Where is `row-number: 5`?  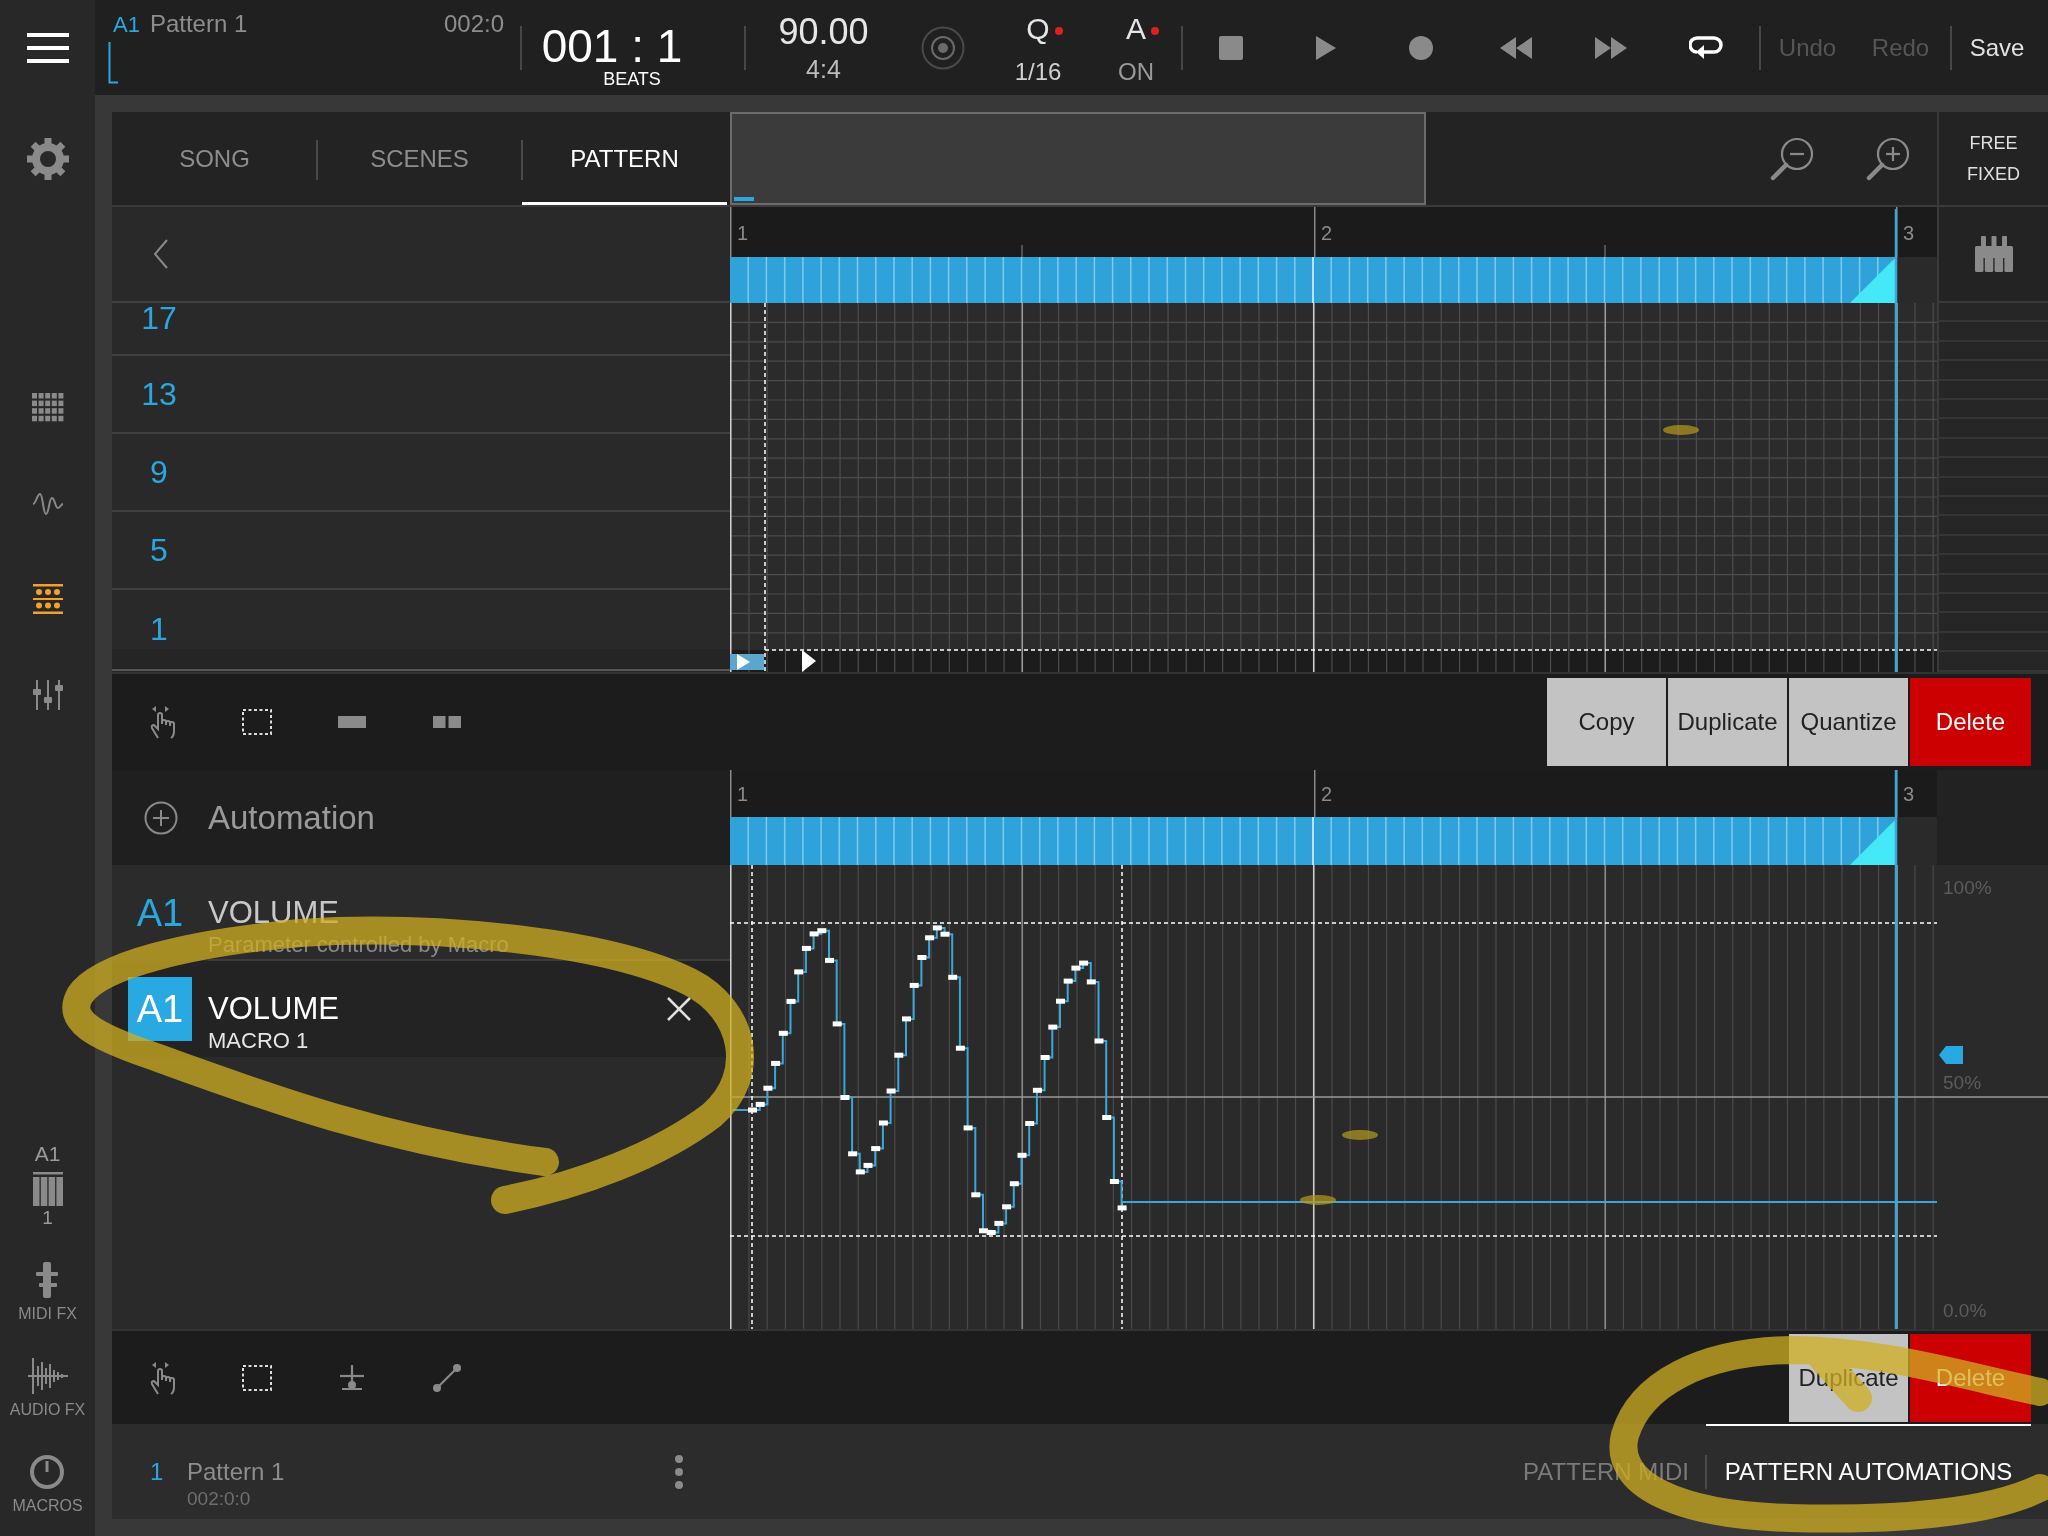 row-number: 5 is located at coordinates (159, 550).